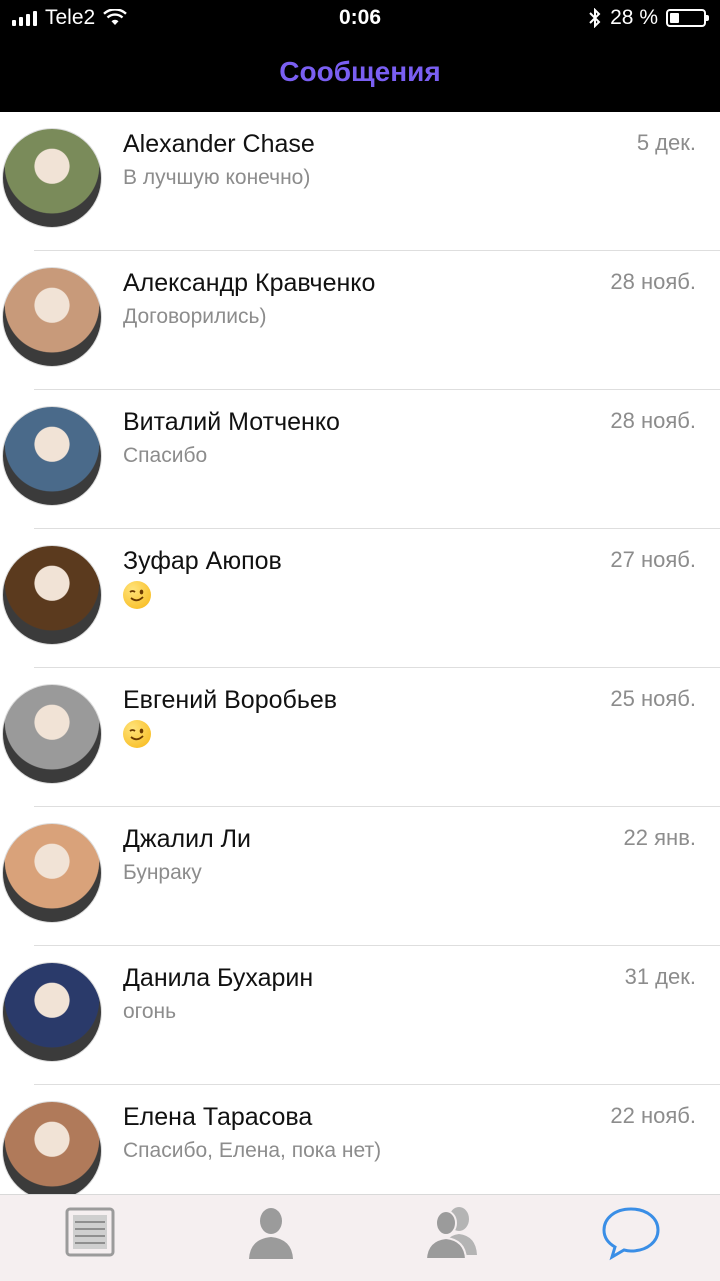  What do you see at coordinates (217, 177) in the screenshot?
I see `message-preview: В лучшую конечно)` at bounding box center [217, 177].